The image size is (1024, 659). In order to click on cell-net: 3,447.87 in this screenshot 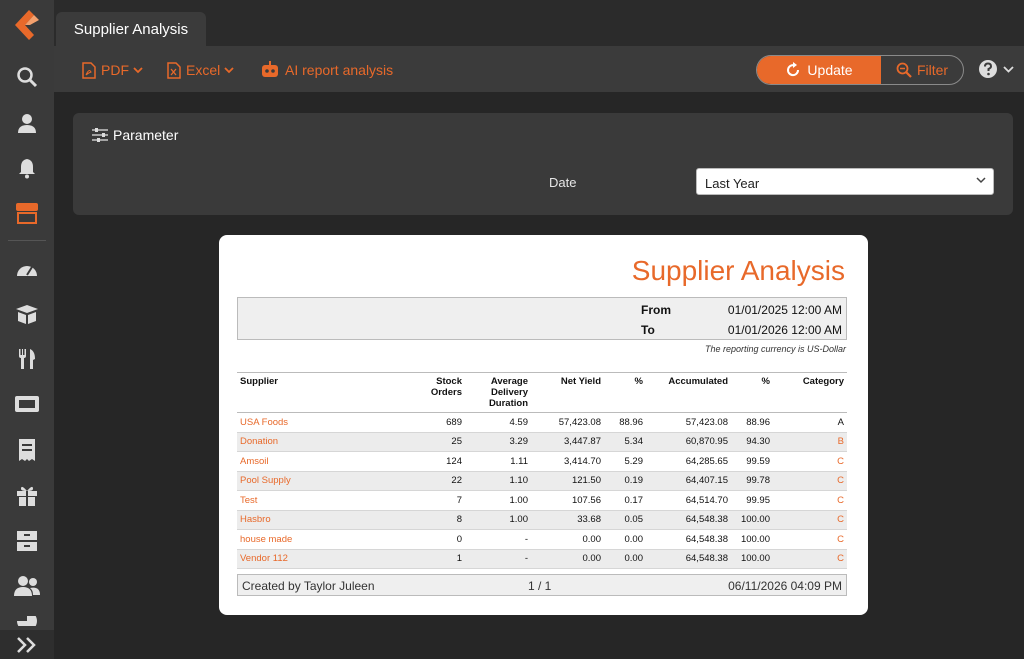, I will do `click(567, 442)`.